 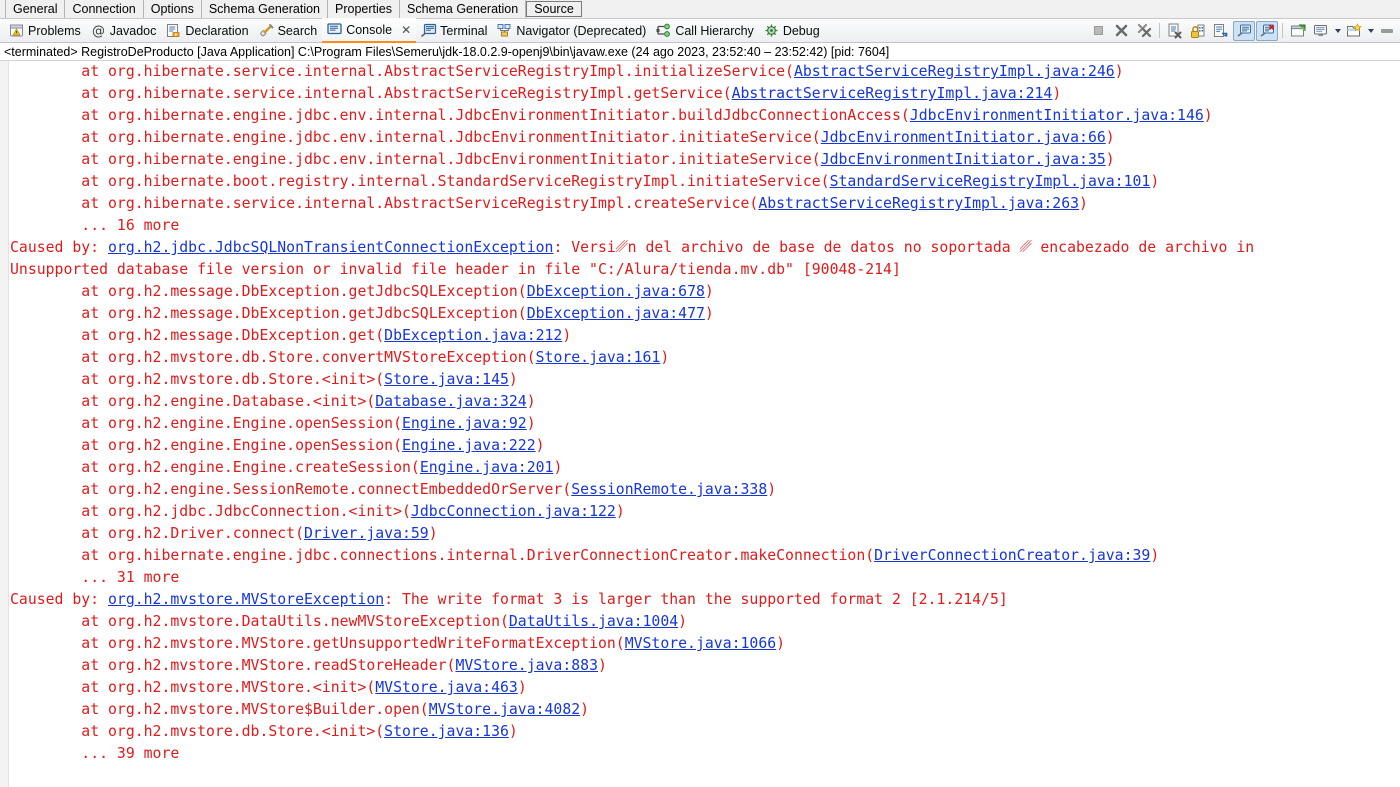 What do you see at coordinates (45, 30) in the screenshot?
I see `view-tab-problems: Problems` at bounding box center [45, 30].